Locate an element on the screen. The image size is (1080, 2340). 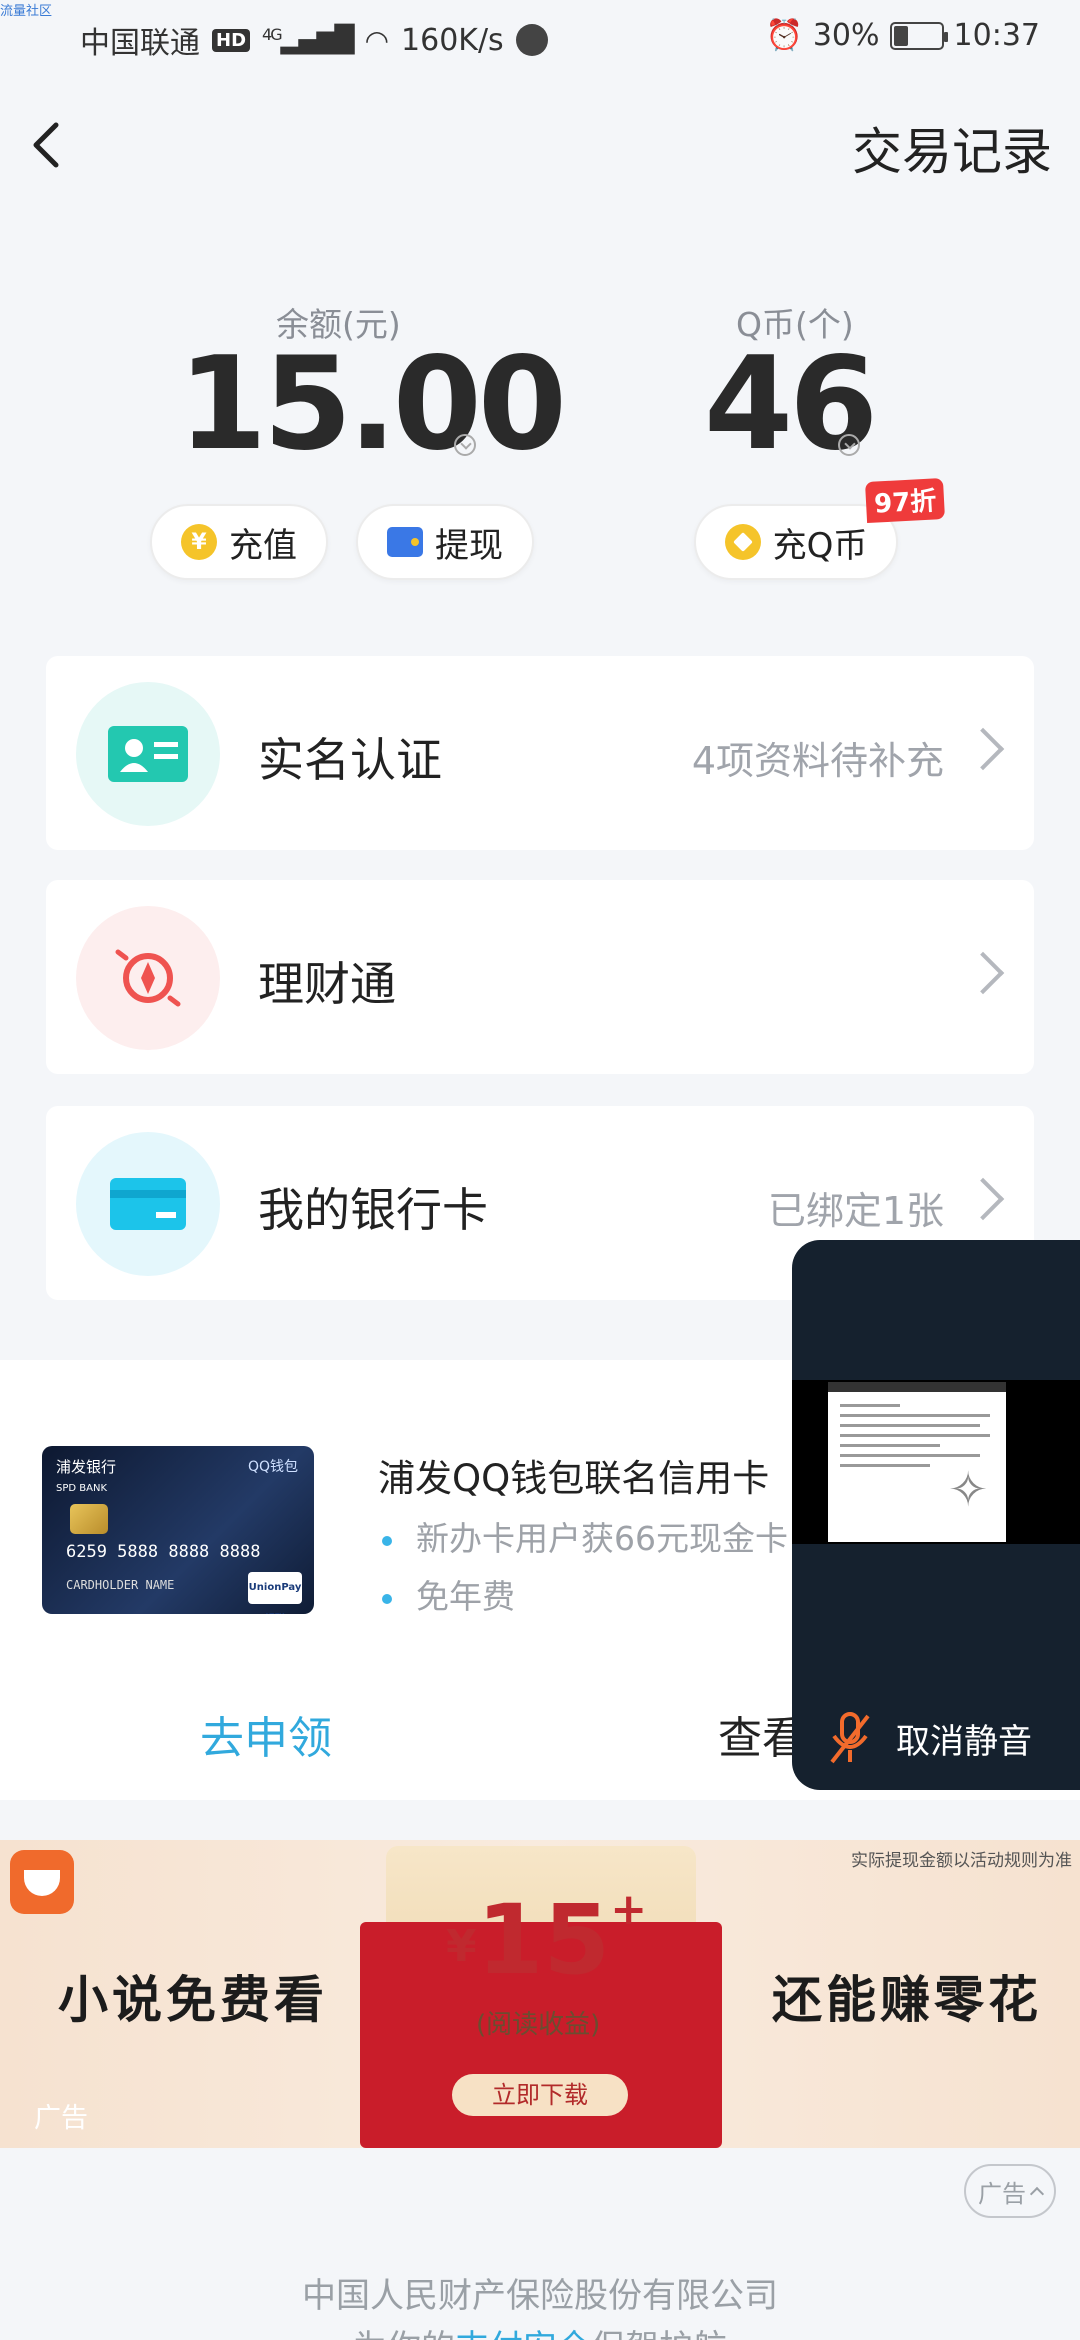
menu-item-real-name: 实名认证 4项资料待补充 is located at coordinates (540, 753).